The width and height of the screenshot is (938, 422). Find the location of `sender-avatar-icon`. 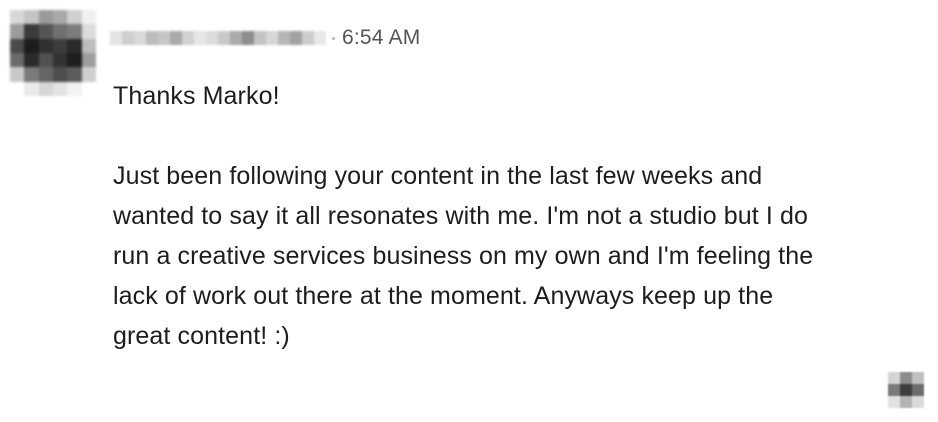

sender-avatar-icon is located at coordinates (53, 53).